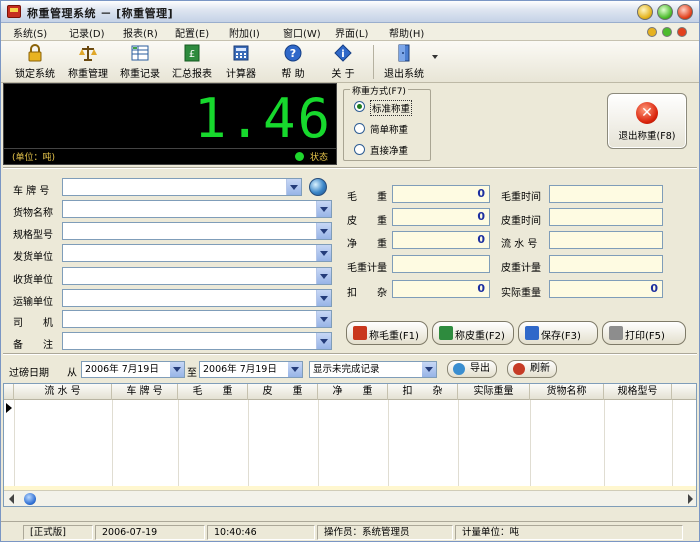  What do you see at coordinates (33, 213) in the screenshot?
I see `cargo-name-label: 货物名称` at bounding box center [33, 213].